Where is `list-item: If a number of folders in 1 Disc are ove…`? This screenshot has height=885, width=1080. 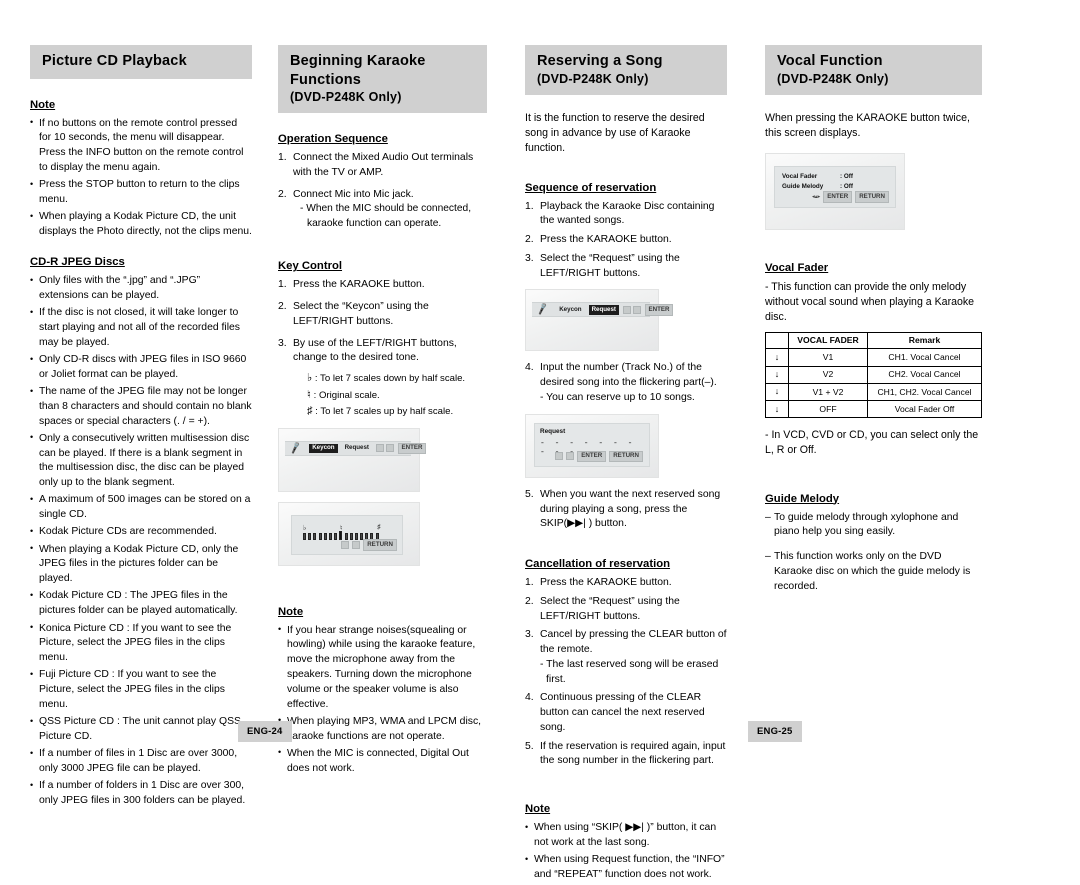
list-item: If a number of folders in 1 Disc are ove… is located at coordinates (141, 794).